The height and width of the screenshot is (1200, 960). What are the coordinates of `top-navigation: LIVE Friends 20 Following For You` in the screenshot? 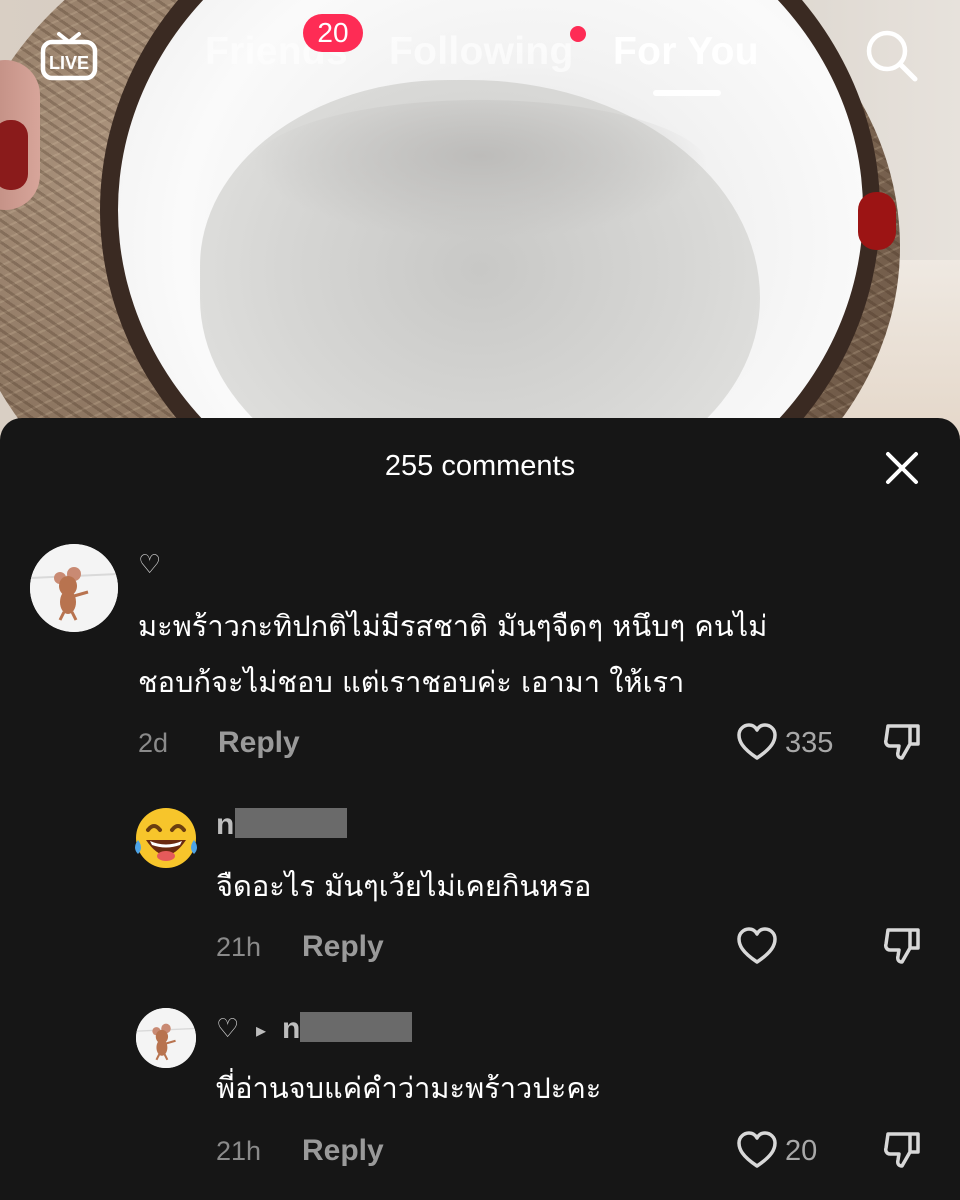 It's located at (480, 55).